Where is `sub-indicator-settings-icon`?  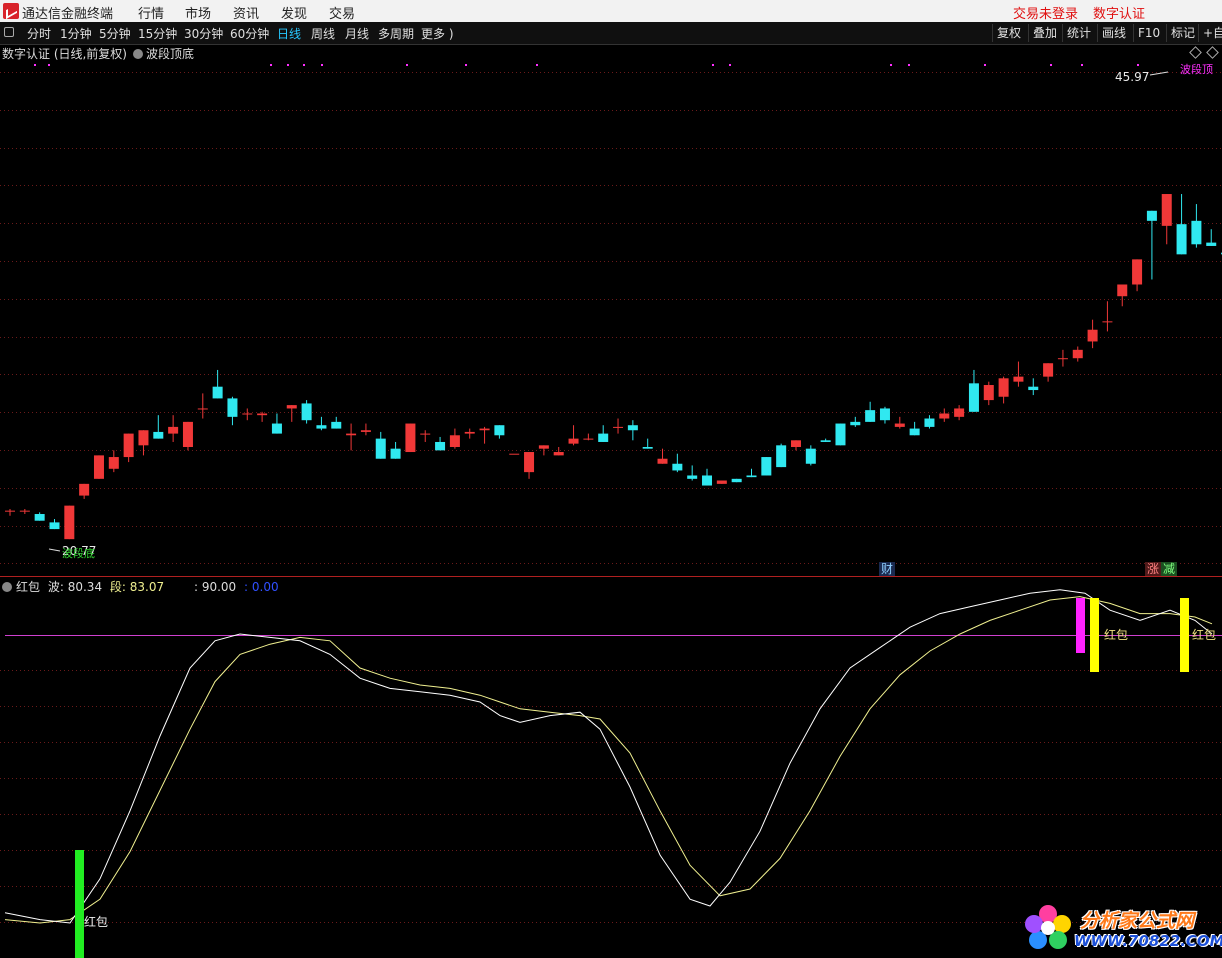 sub-indicator-settings-icon is located at coordinates (7, 587).